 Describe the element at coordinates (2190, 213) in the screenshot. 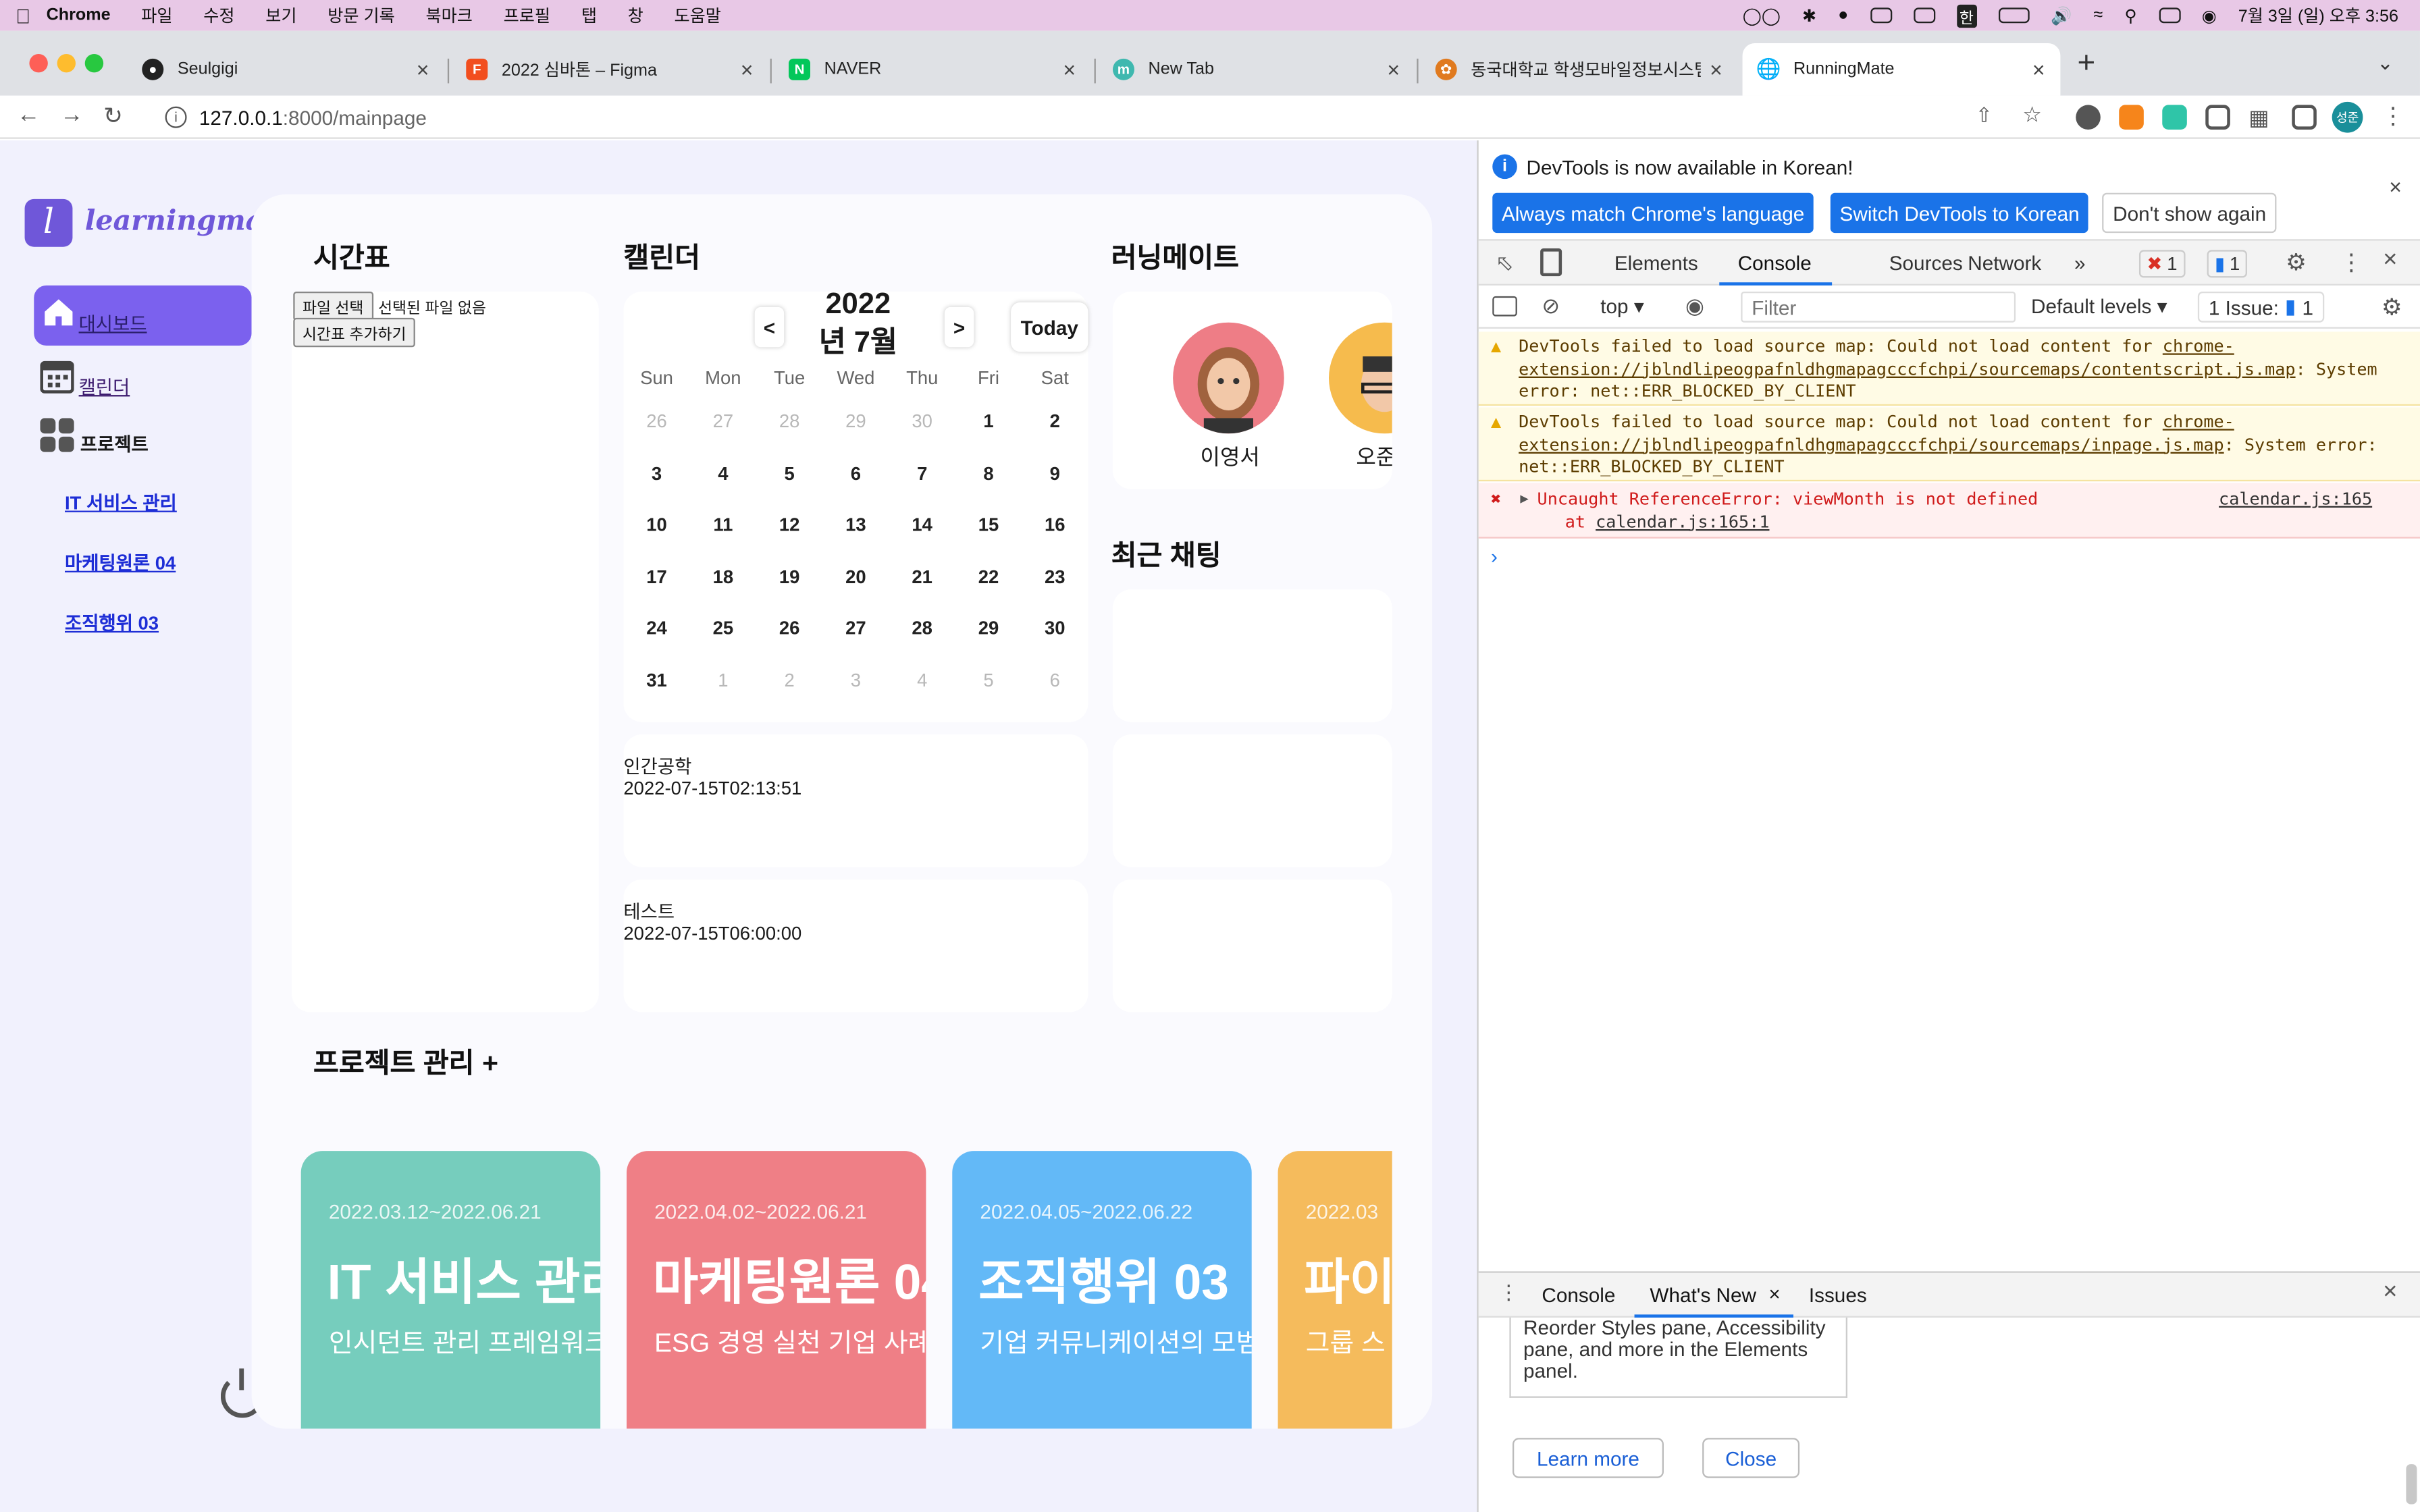

I see `dont-show-button: Don't show again` at that location.